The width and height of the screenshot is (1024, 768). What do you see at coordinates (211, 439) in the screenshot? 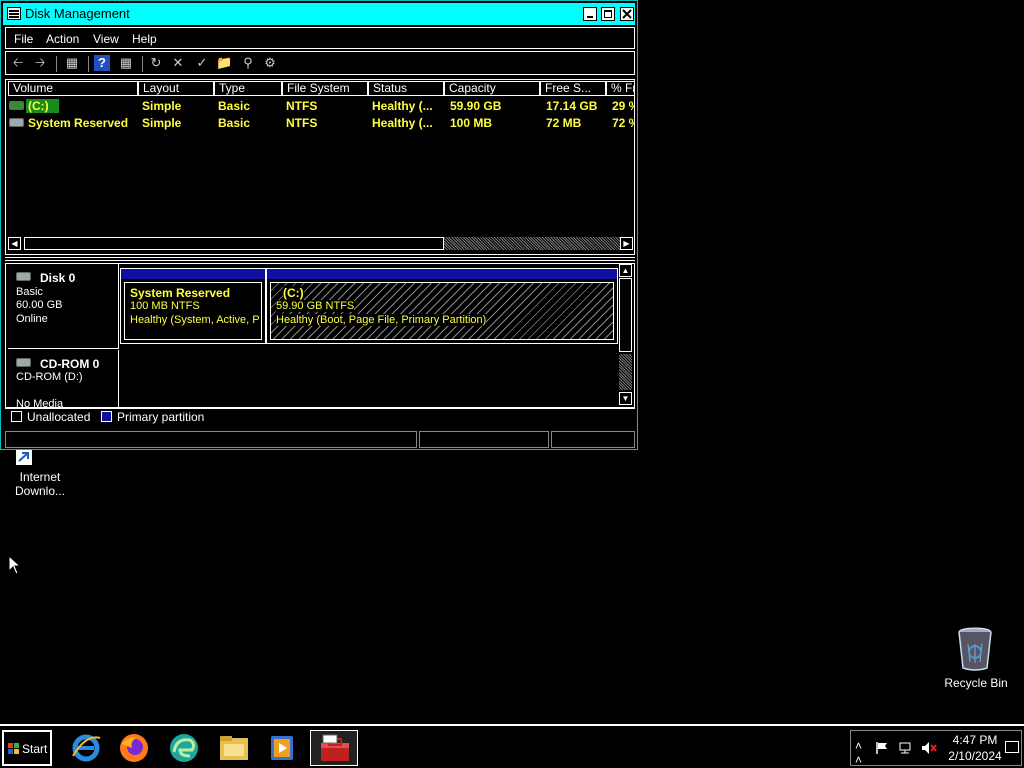
I see `status-panel` at bounding box center [211, 439].